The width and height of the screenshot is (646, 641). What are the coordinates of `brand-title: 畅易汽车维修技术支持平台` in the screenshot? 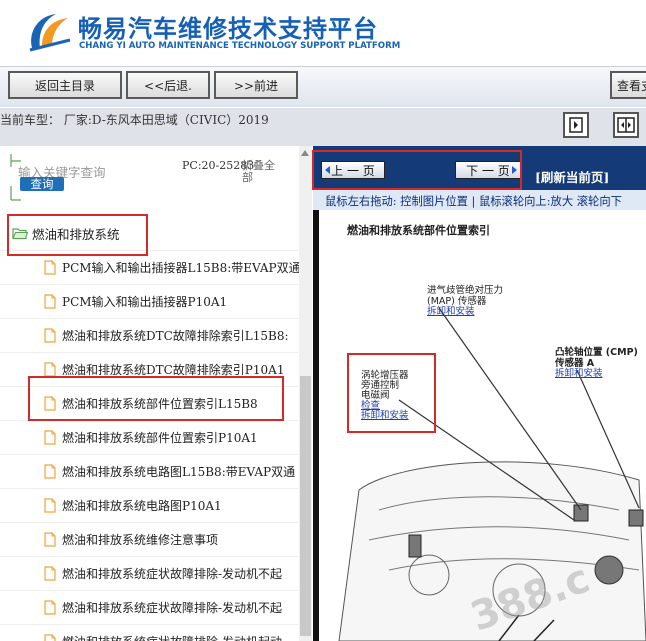 It's located at (228, 29).